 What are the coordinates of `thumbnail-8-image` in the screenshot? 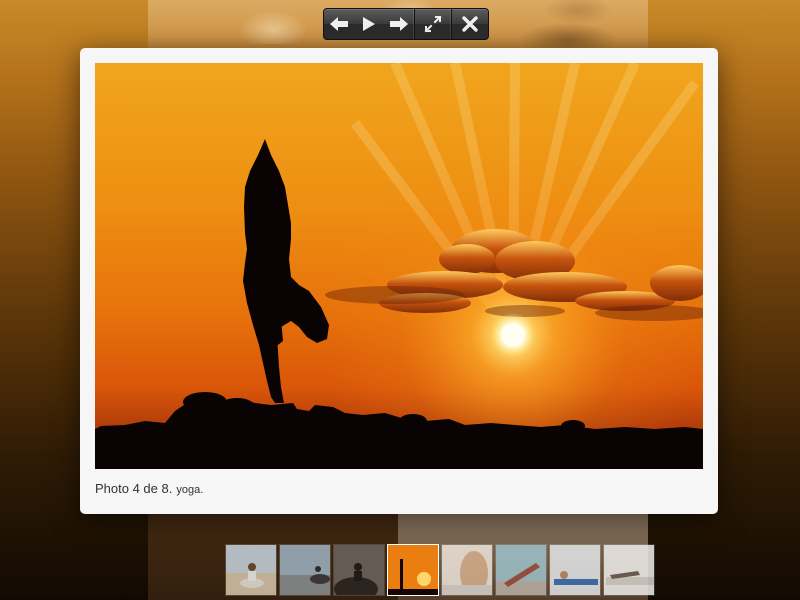 It's located at (629, 570).